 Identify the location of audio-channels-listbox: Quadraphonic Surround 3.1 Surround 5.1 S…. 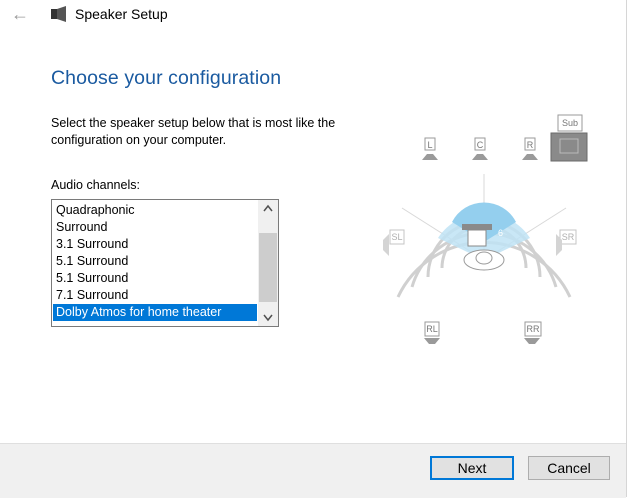
(165, 263).